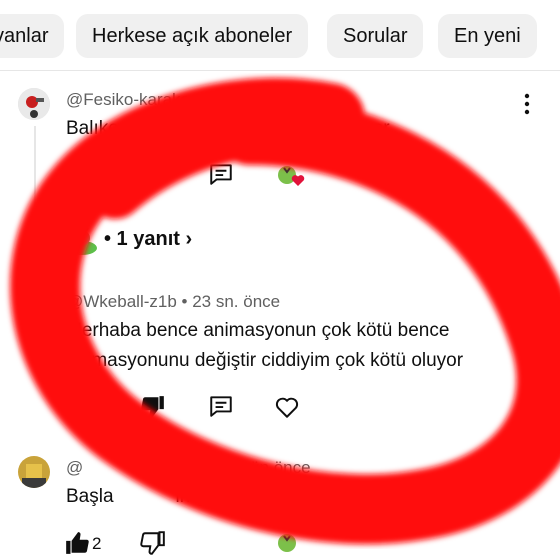  What do you see at coordinates (189, 239) in the screenshot?
I see `chevron-right-icon: ›` at bounding box center [189, 239].